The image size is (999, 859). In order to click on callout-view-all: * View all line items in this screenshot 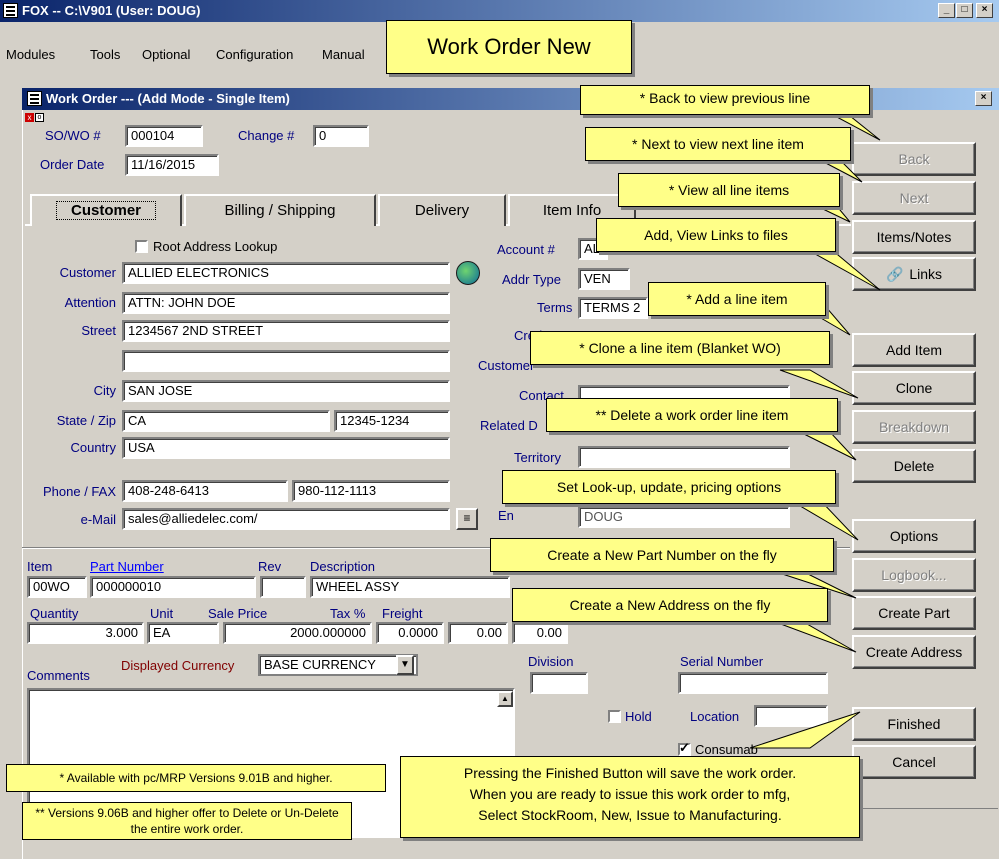, I will do `click(729, 190)`.